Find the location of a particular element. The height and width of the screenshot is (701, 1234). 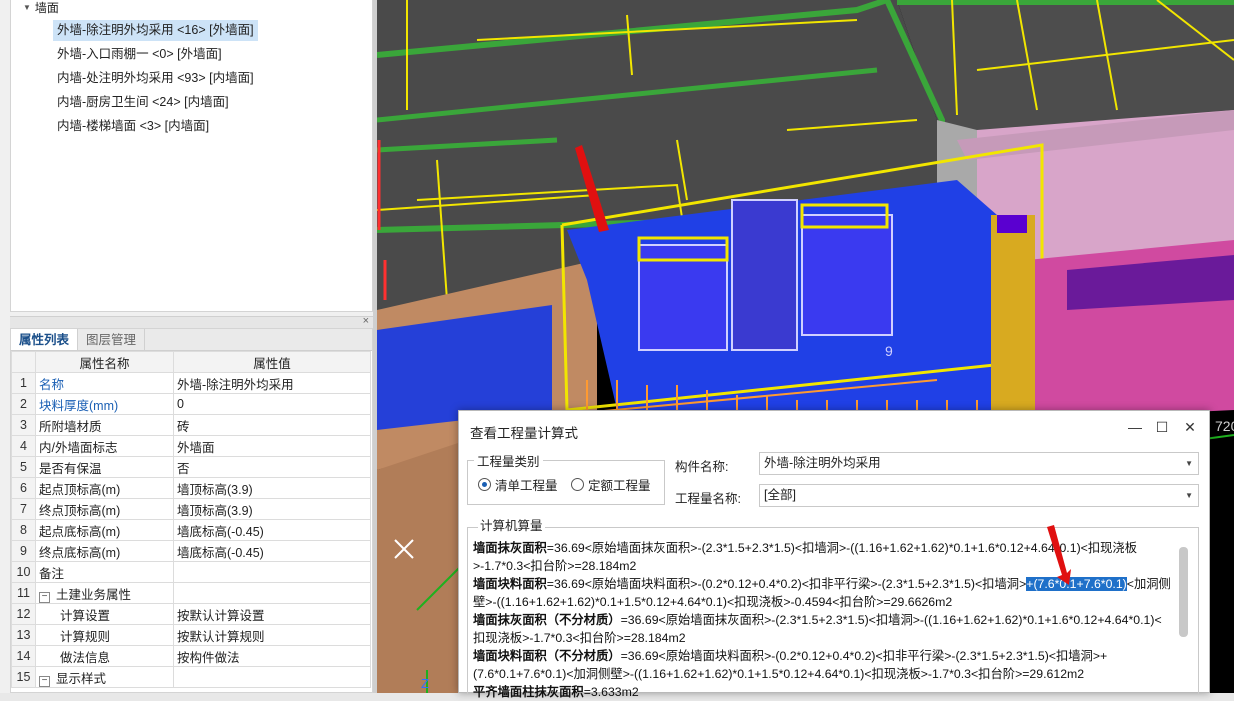

prop-value: 否 is located at coordinates (272, 467).